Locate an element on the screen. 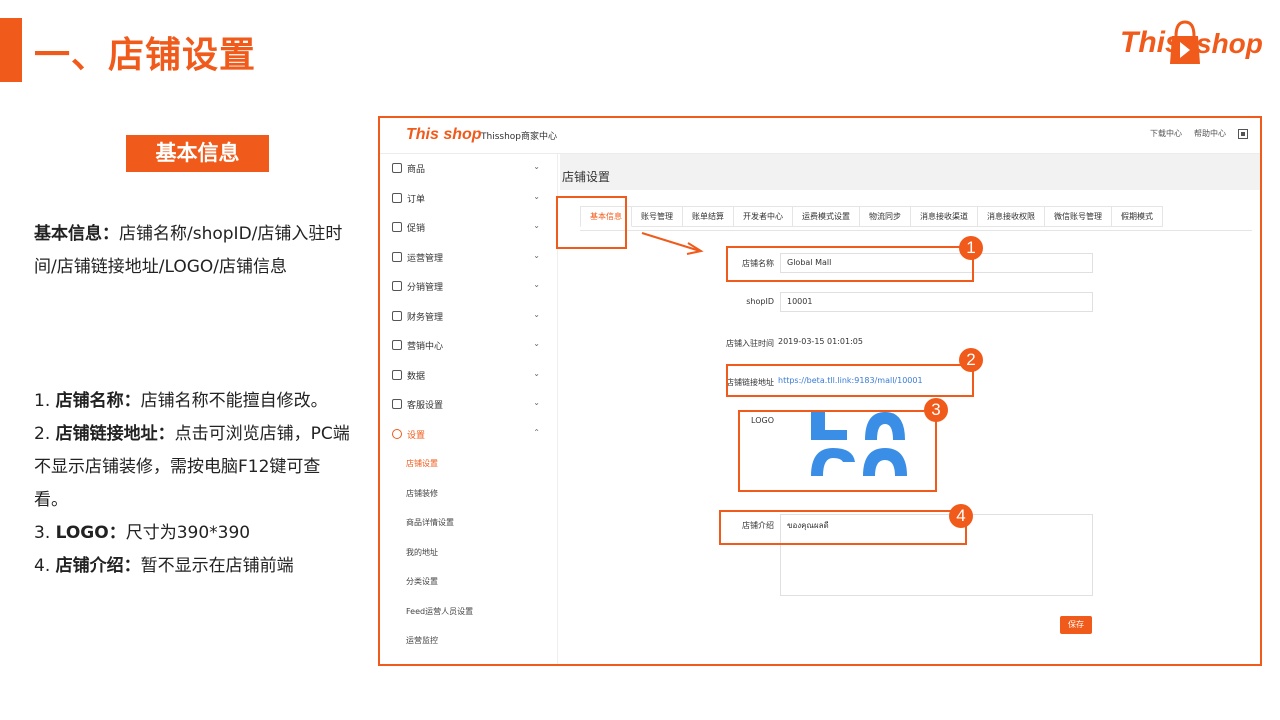  tab-billing: 账单结算 is located at coordinates (708, 216).